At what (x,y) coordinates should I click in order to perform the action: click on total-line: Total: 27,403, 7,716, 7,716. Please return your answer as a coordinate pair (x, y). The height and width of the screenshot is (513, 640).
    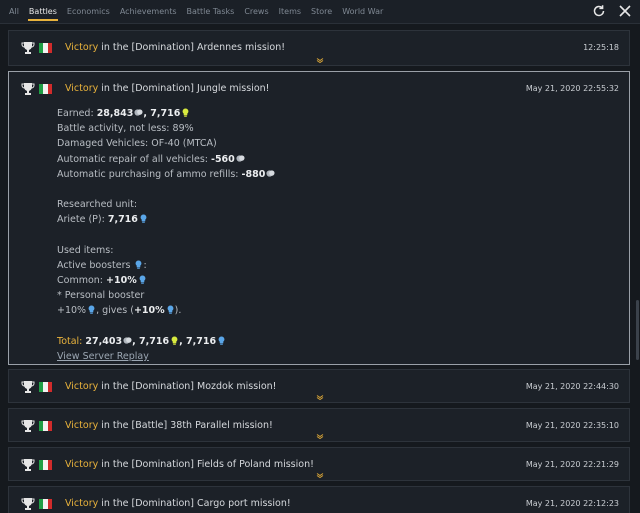
    Looking at the image, I should click on (166, 341).